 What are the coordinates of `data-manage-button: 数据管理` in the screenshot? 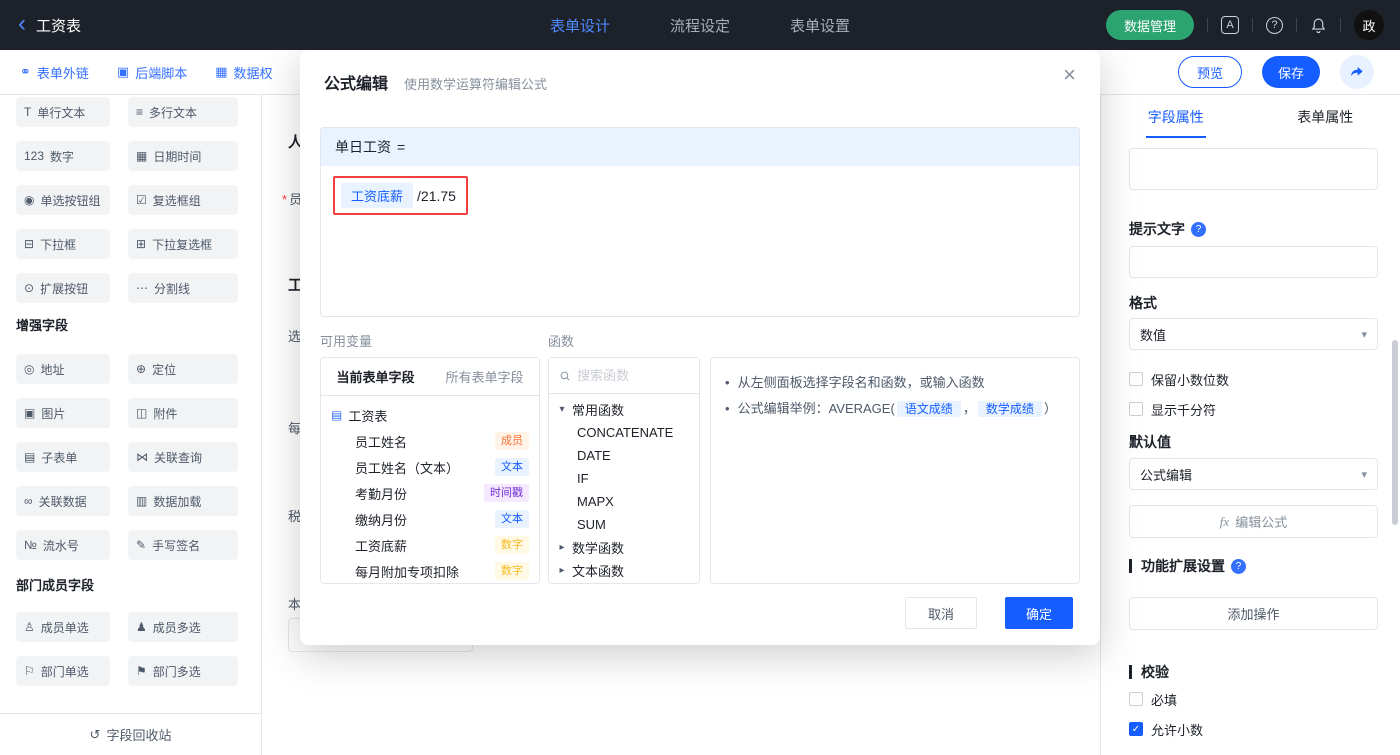 It's located at (1149, 25).